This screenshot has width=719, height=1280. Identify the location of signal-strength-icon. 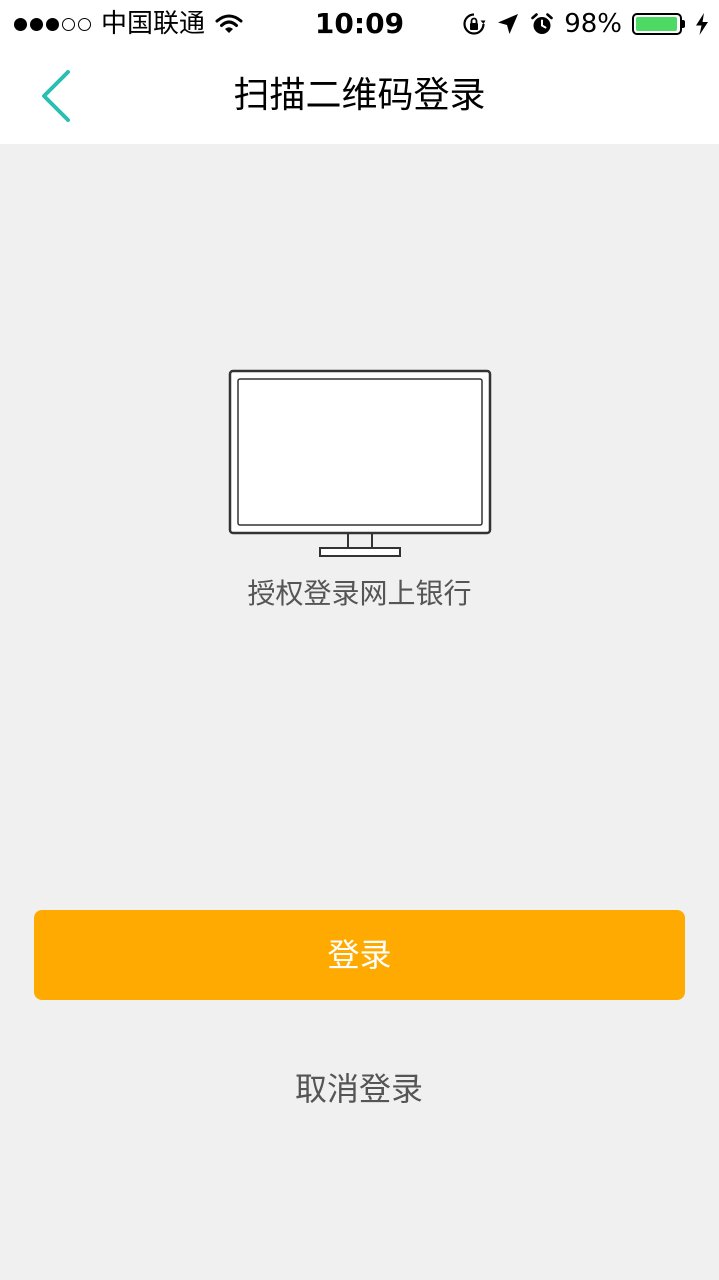
(52, 24).